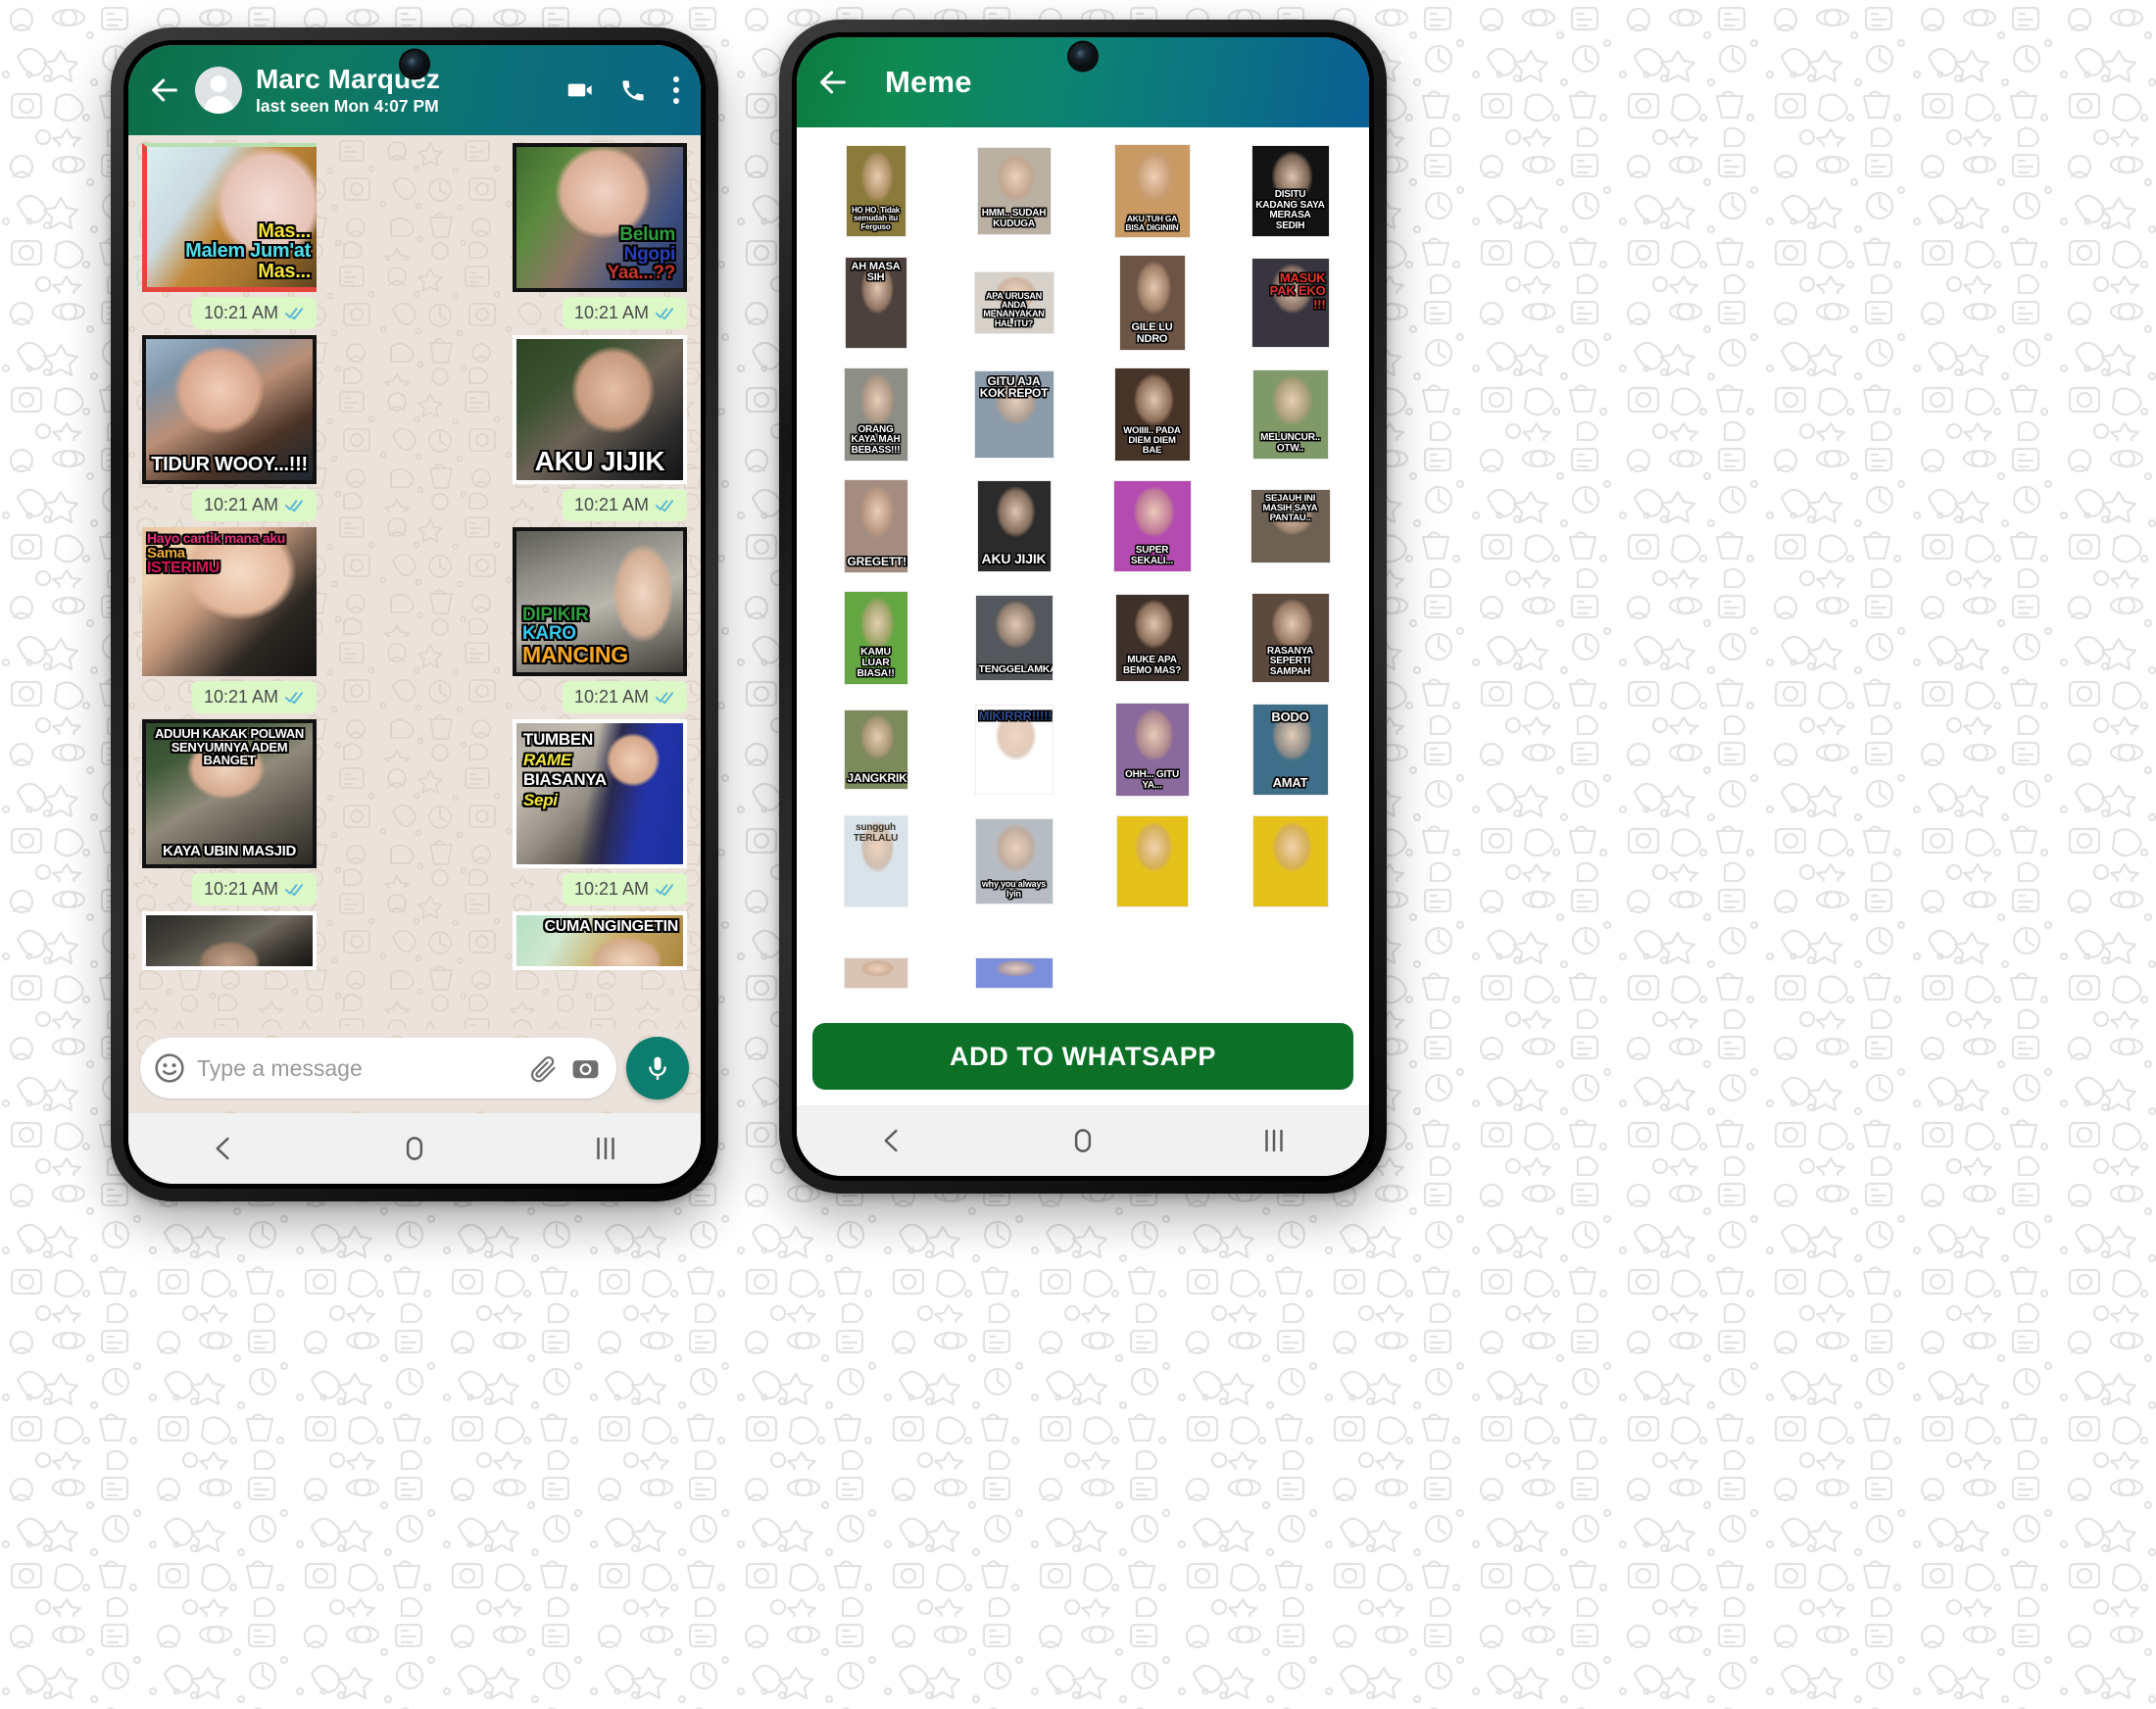  Describe the element at coordinates (600, 410) in the screenshot. I see `sticker-aku-jijik: AKU JIJIK` at that location.